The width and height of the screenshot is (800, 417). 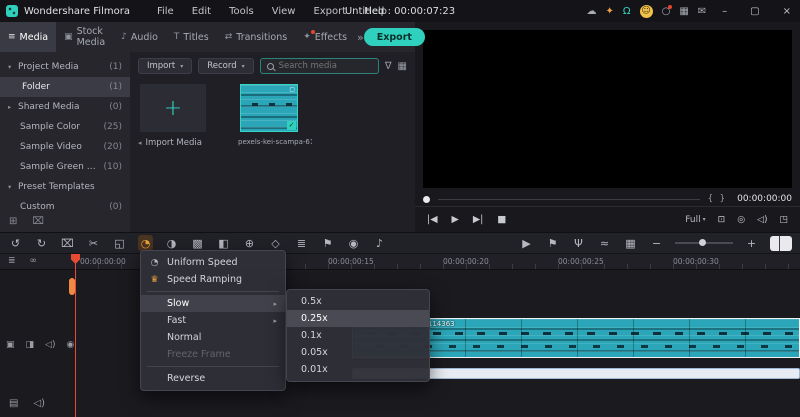 I want to click on previous-frame-button: |◀, so click(x=432, y=219).